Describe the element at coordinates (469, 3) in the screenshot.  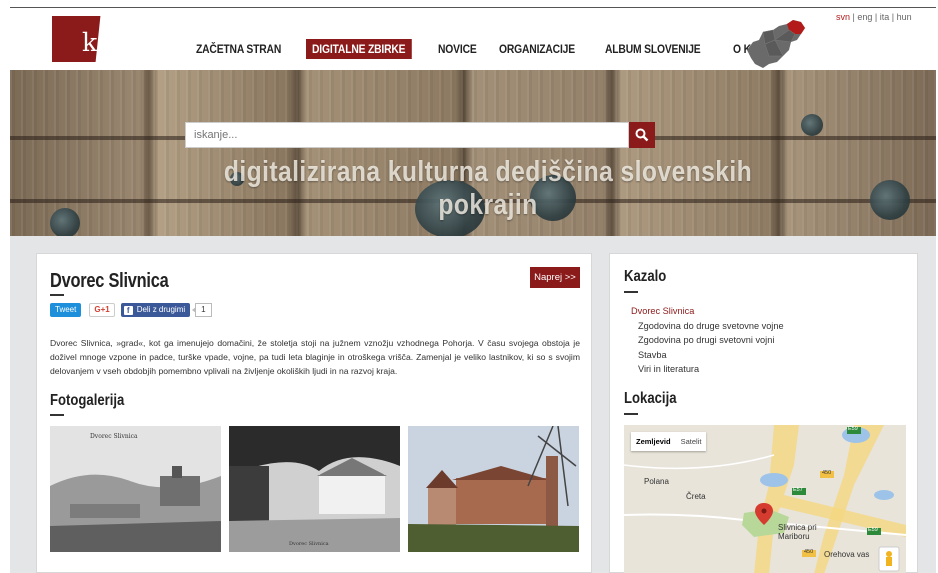
I see `window-top` at that location.